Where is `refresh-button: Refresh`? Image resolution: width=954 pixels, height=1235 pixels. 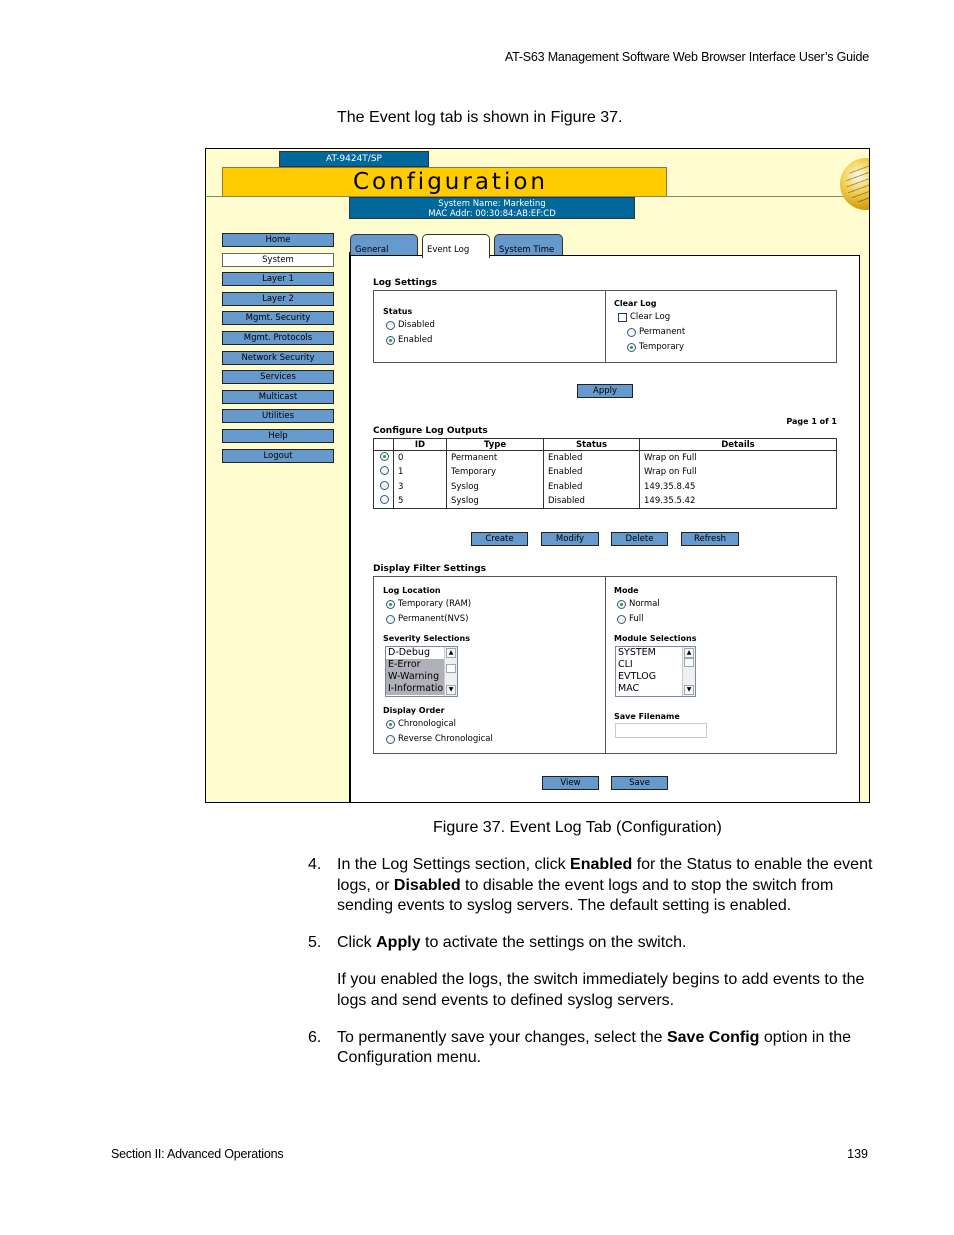 refresh-button: Refresh is located at coordinates (710, 539).